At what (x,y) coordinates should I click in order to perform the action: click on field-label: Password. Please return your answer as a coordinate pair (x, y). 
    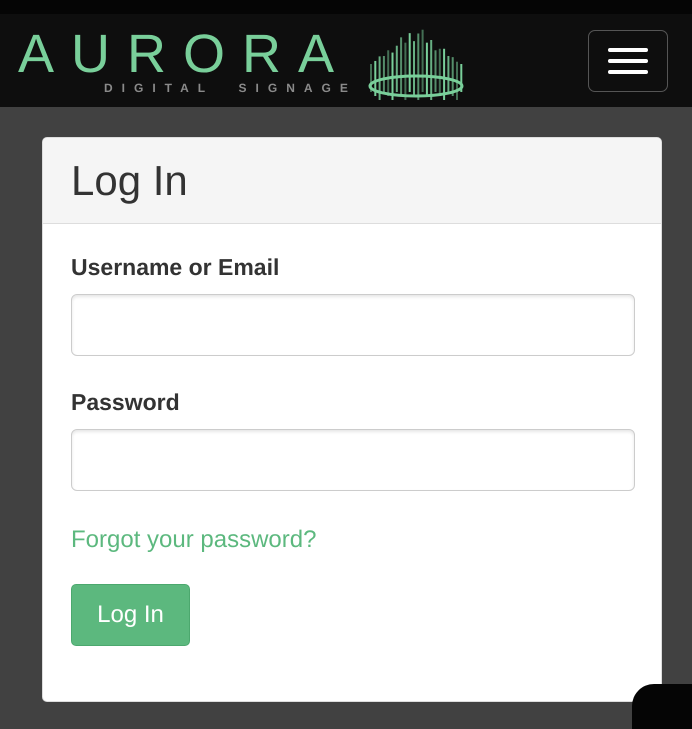
    Looking at the image, I should click on (126, 402).